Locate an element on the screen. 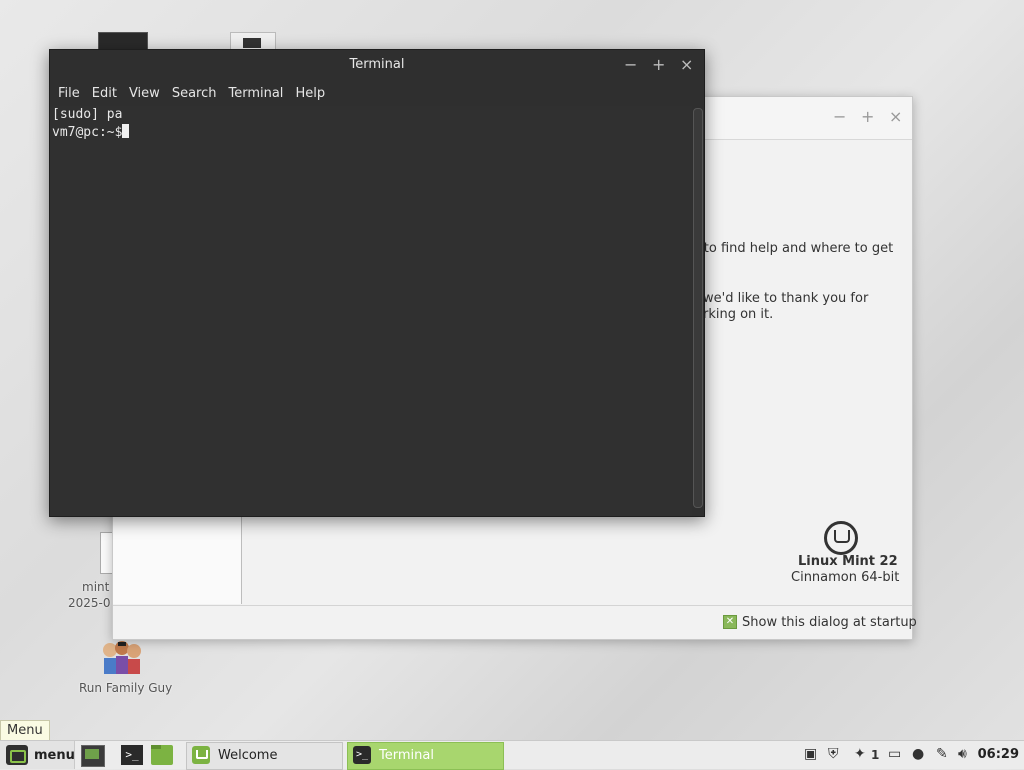 The width and height of the screenshot is (1024, 770). update-icon: ✦ is located at coordinates (860, 754).